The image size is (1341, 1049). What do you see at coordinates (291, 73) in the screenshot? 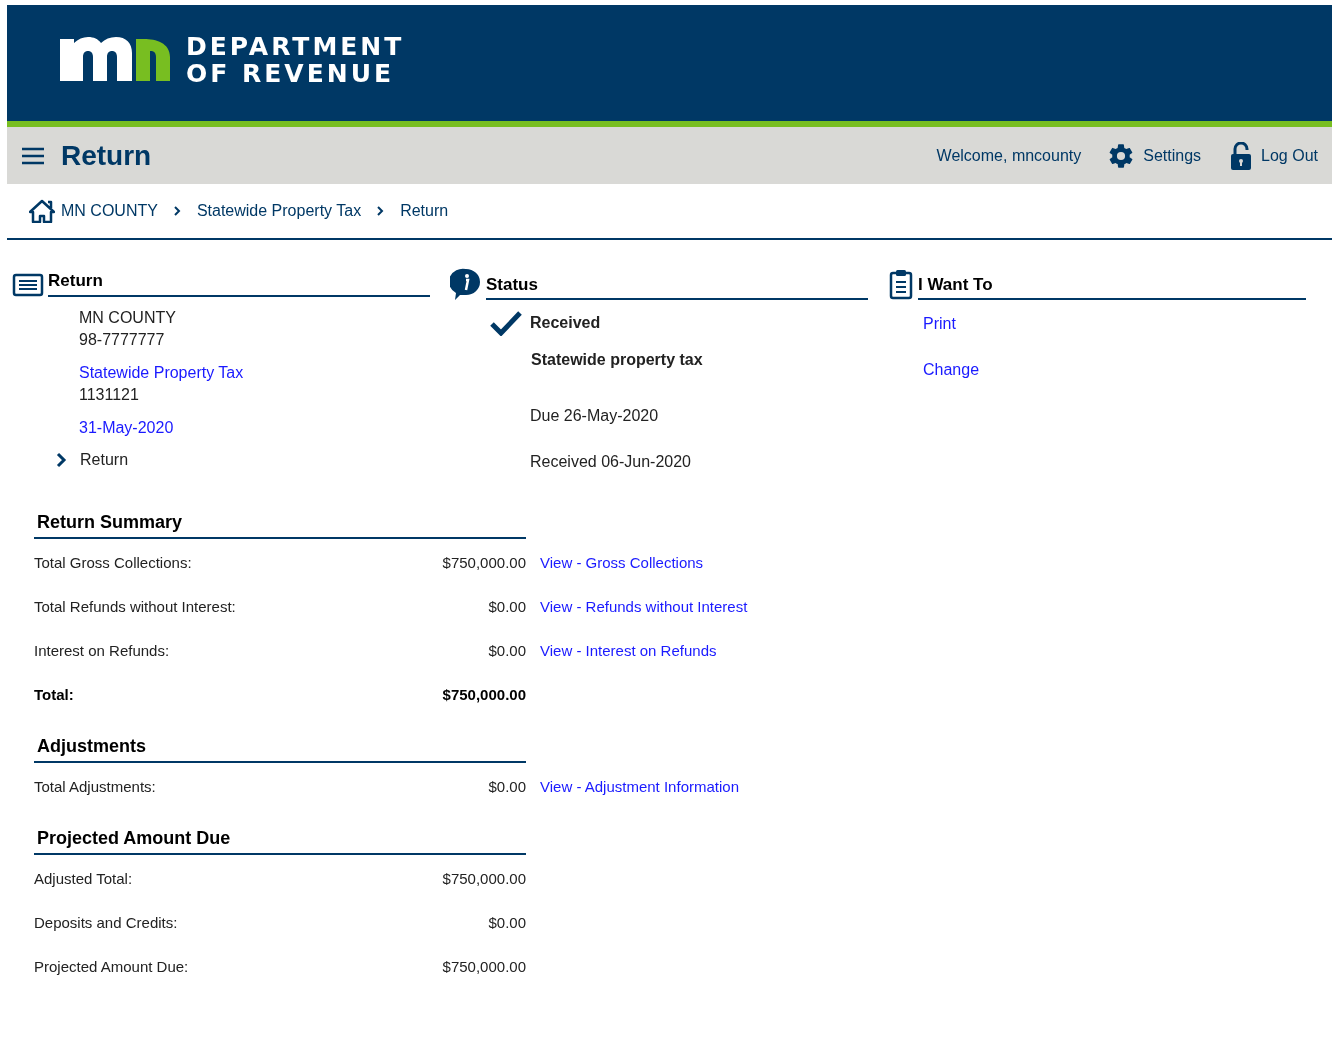
I see `logo-text: OF REVENUE` at bounding box center [291, 73].